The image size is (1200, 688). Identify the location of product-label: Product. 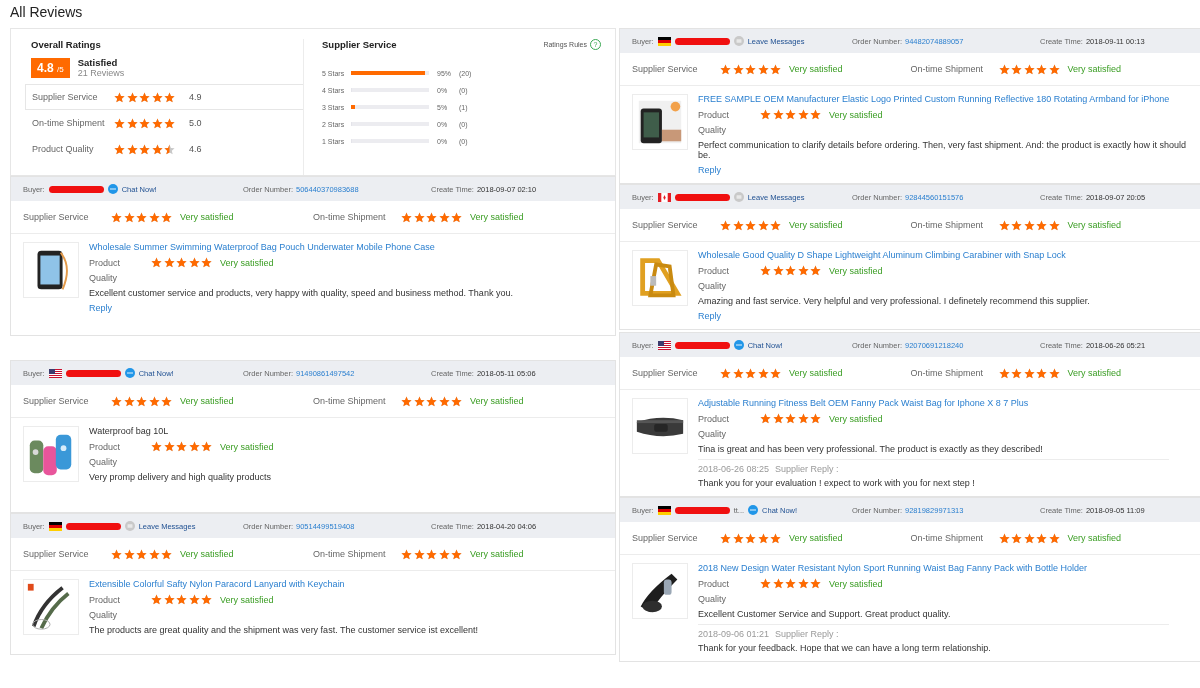
(714, 418).